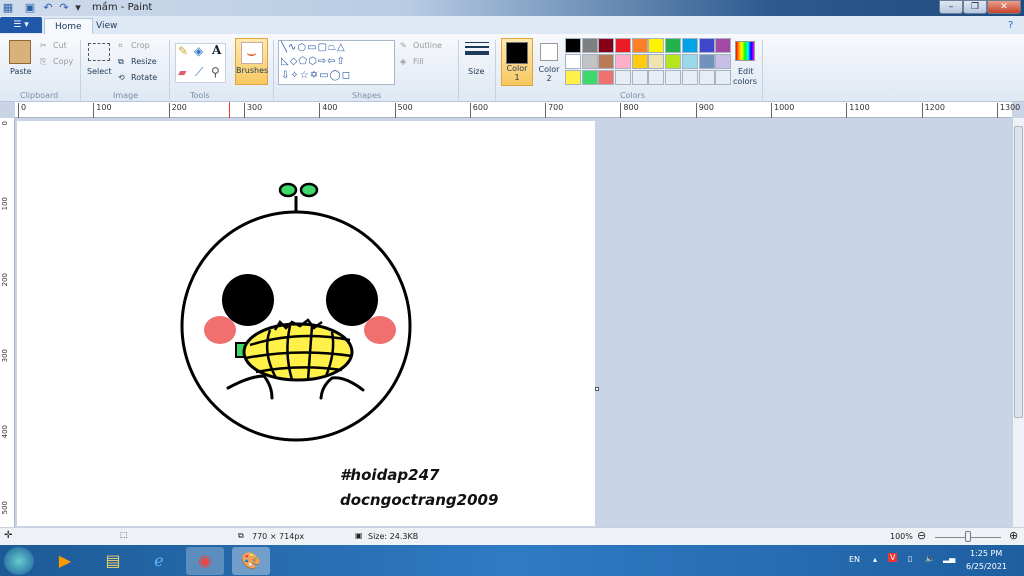 This screenshot has width=1024, height=576. I want to click on zoom-slider-thumb, so click(968, 536).